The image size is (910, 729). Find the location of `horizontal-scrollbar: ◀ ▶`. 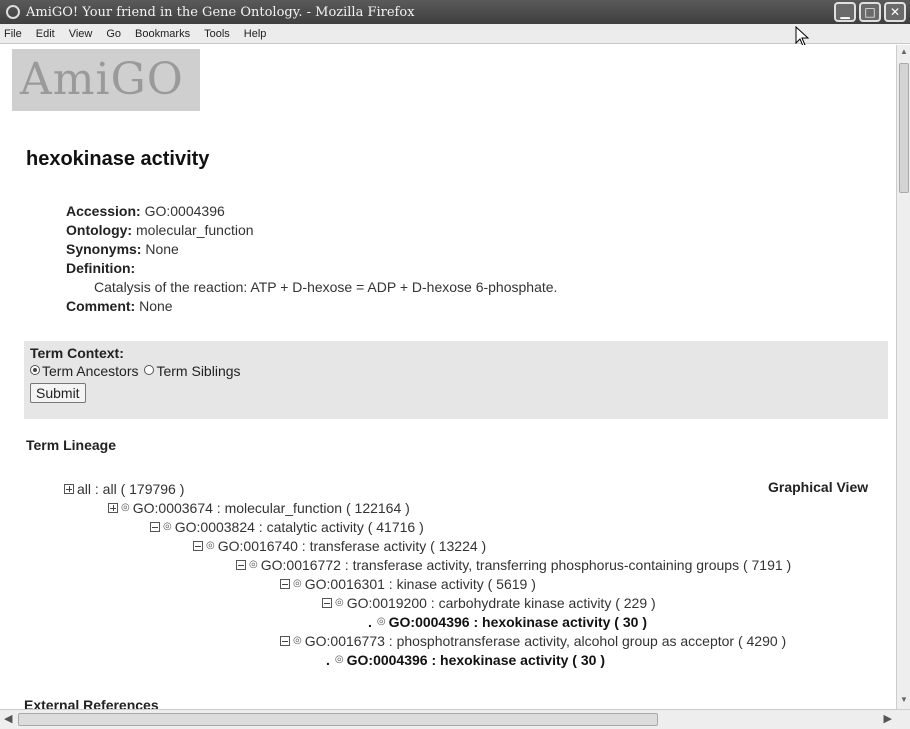

horizontal-scrollbar: ◀ ▶ is located at coordinates (455, 719).